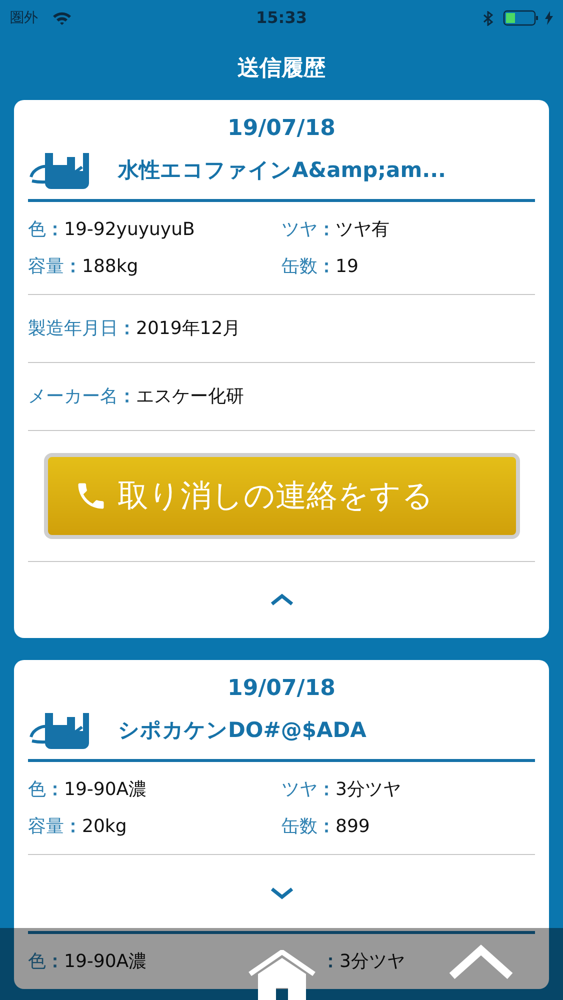 The width and height of the screenshot is (563, 1000). Describe the element at coordinates (62, 18) in the screenshot. I see `wifi-icon` at that location.